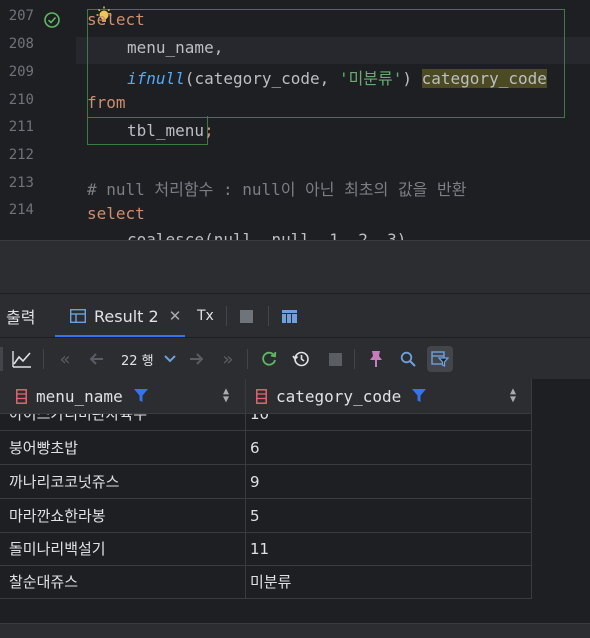 Image resolution: width=590 pixels, height=638 pixels. Describe the element at coordinates (166, 130) in the screenshot. I see `code-identifier: tbl_menu` at that location.